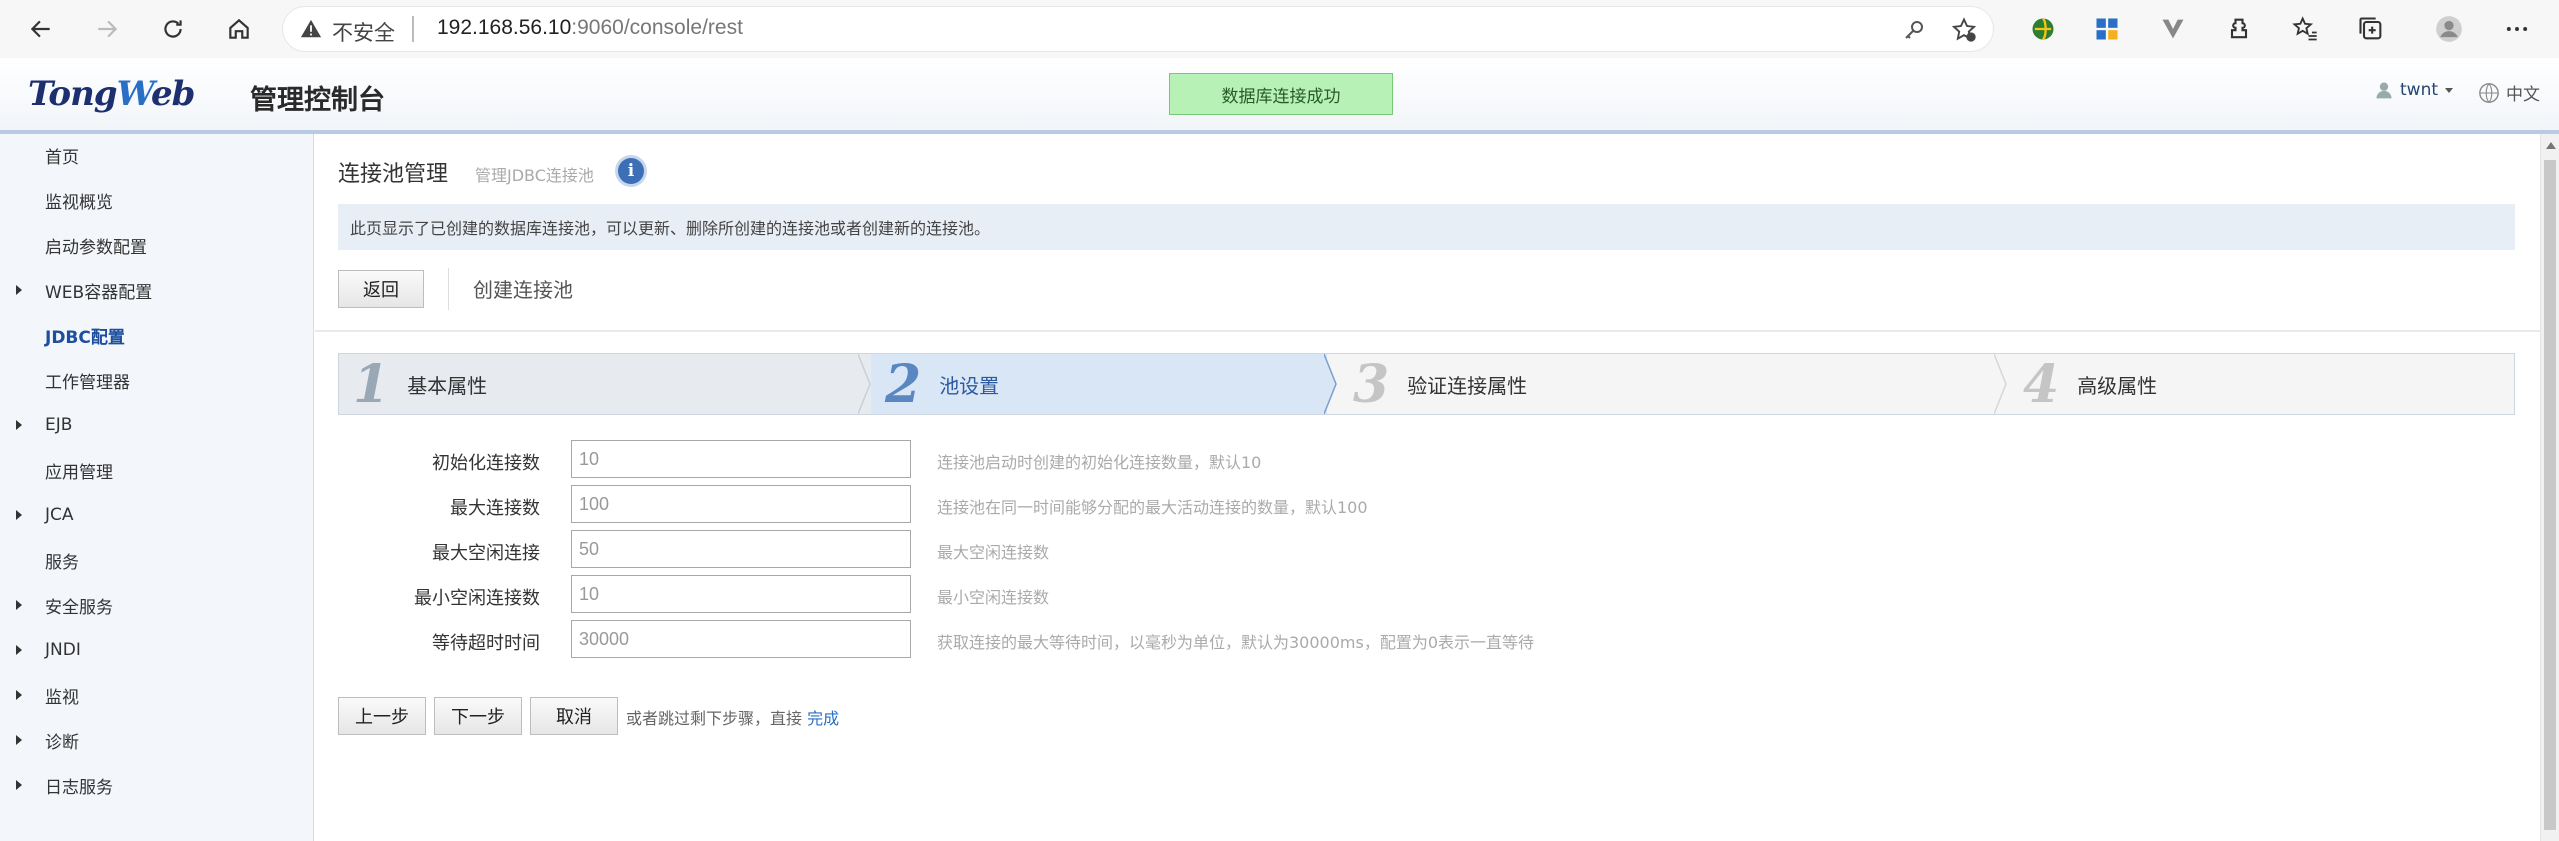  Describe the element at coordinates (1415, 505) in the screenshot. I see `form-row-max-connections: 最大连接数 连接池在同一时间能够分配的最大活动连接的数量，默认100` at that location.